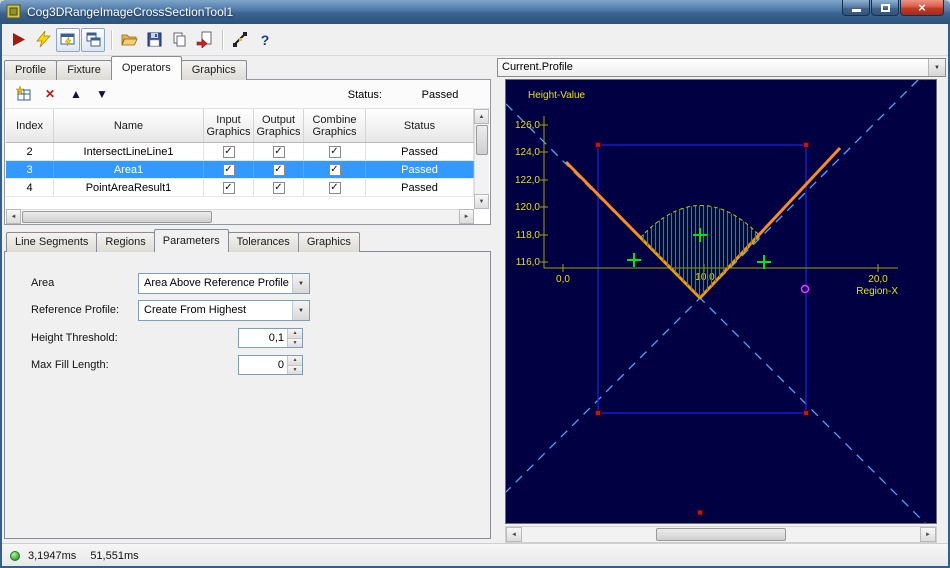 This screenshot has height=568, width=950. I want to click on height-threshold-label: Height Threshold:, so click(74, 338).